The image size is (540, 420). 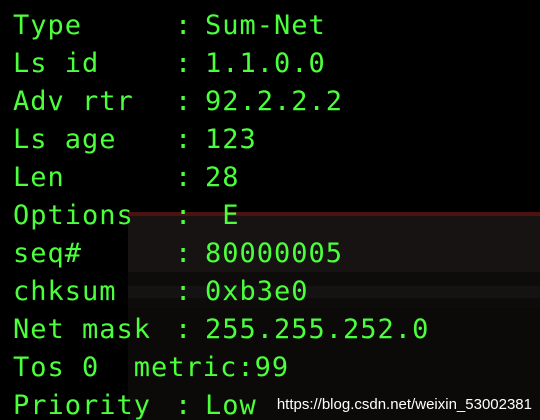 What do you see at coordinates (39, 177) in the screenshot?
I see `field-key: Len` at bounding box center [39, 177].